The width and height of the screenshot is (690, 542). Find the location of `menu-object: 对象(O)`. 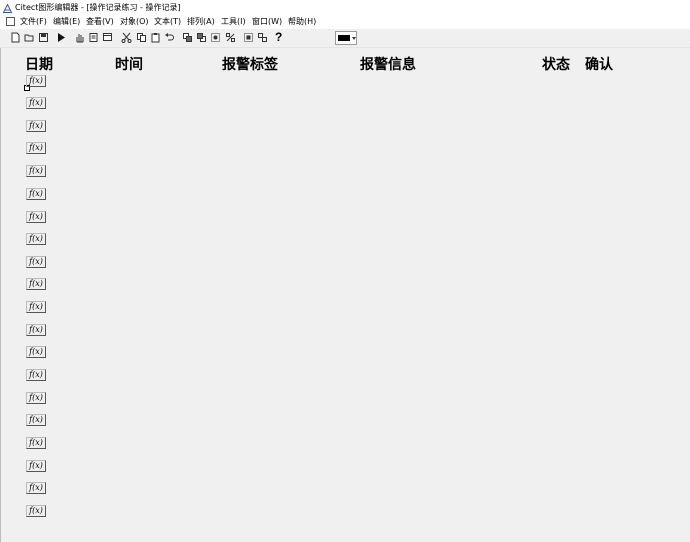

menu-object: 对象(O) is located at coordinates (134, 22).